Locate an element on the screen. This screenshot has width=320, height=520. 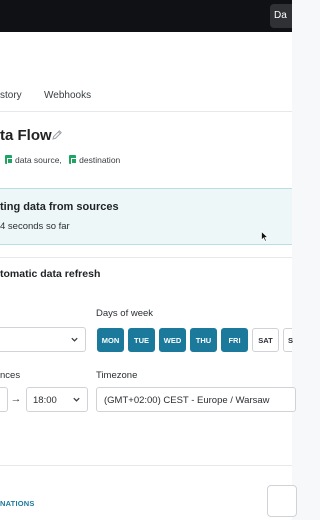
refresh-title: tomatic data refresh is located at coordinates (50, 274).